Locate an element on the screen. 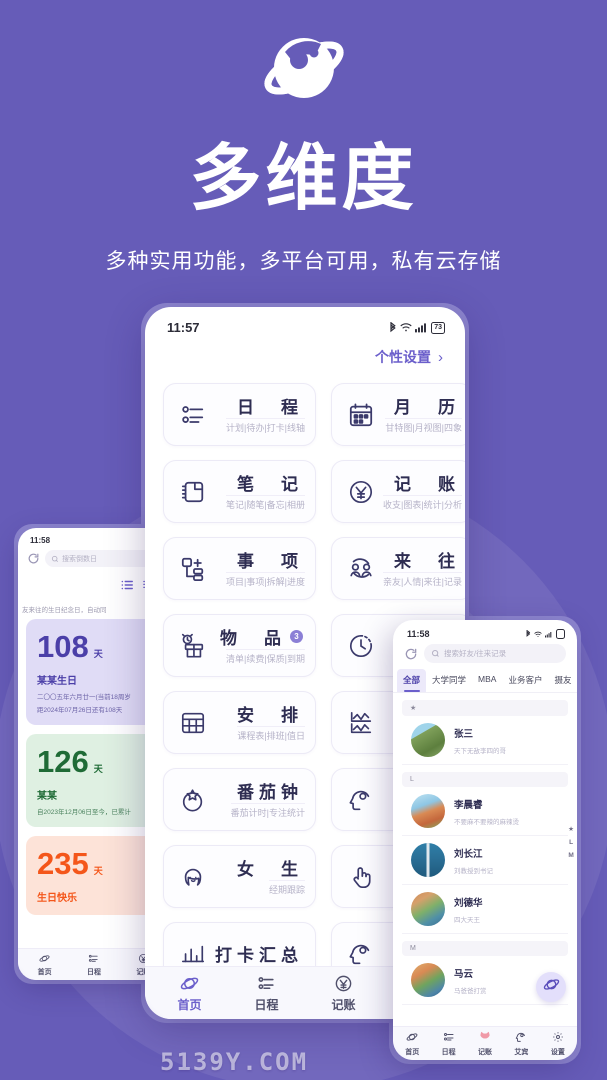 Image resolution: width=607 pixels, height=1080 pixels. tile-title: 安 排 is located at coordinates (270, 715).